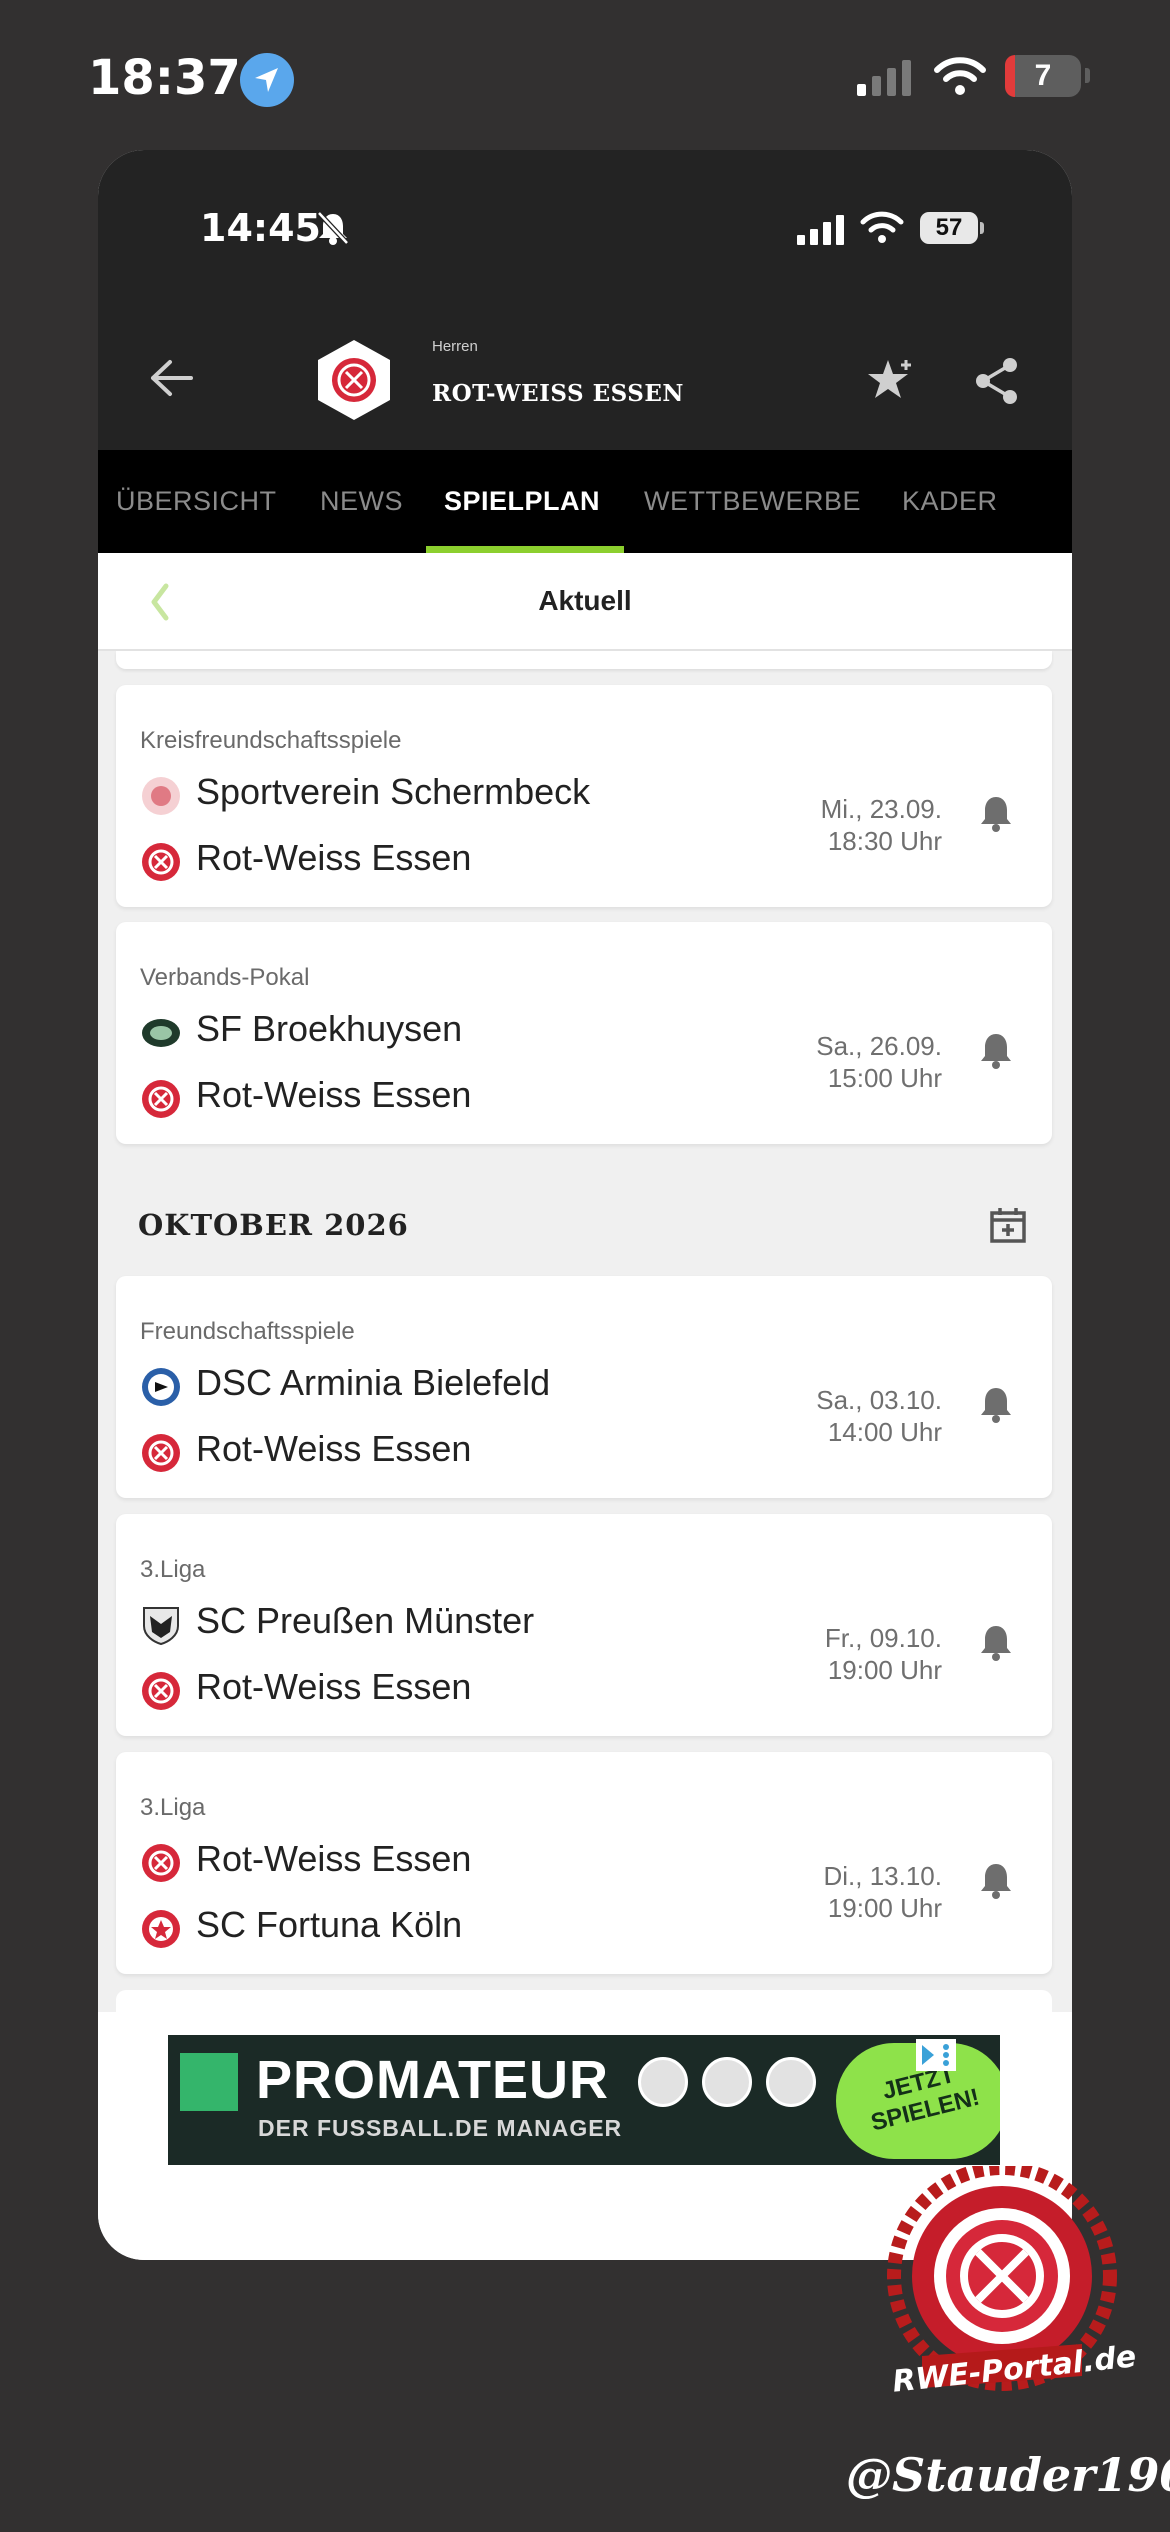 The image size is (1170, 2532). What do you see at coordinates (558, 393) in the screenshot?
I see `club-name: ROT-WEISS ESSEN` at bounding box center [558, 393].